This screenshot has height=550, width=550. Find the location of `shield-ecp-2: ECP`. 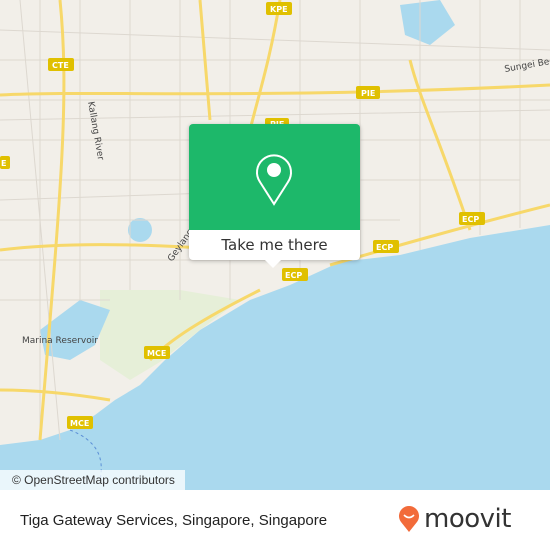

shield-ecp-2: ECP is located at coordinates (384, 247).